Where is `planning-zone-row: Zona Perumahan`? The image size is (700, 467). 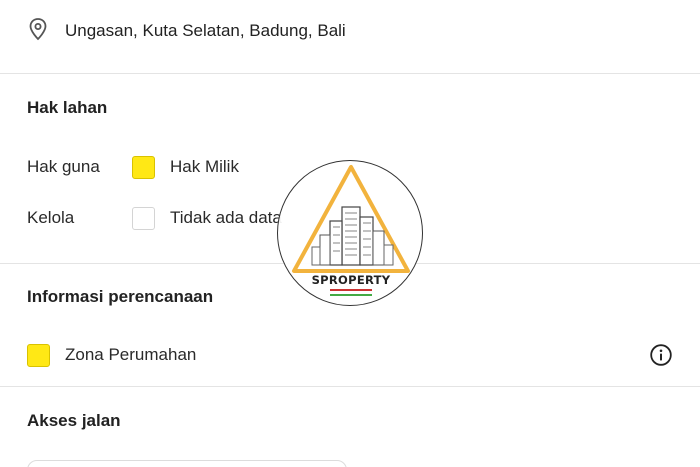
planning-zone-row: Zona Perumahan is located at coordinates (350, 355).